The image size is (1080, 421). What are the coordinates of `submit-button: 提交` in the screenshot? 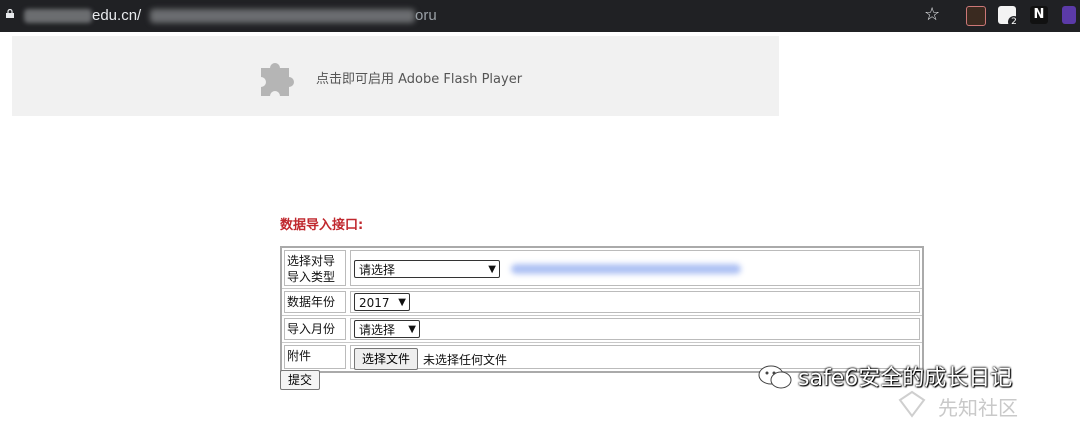 It's located at (300, 380).